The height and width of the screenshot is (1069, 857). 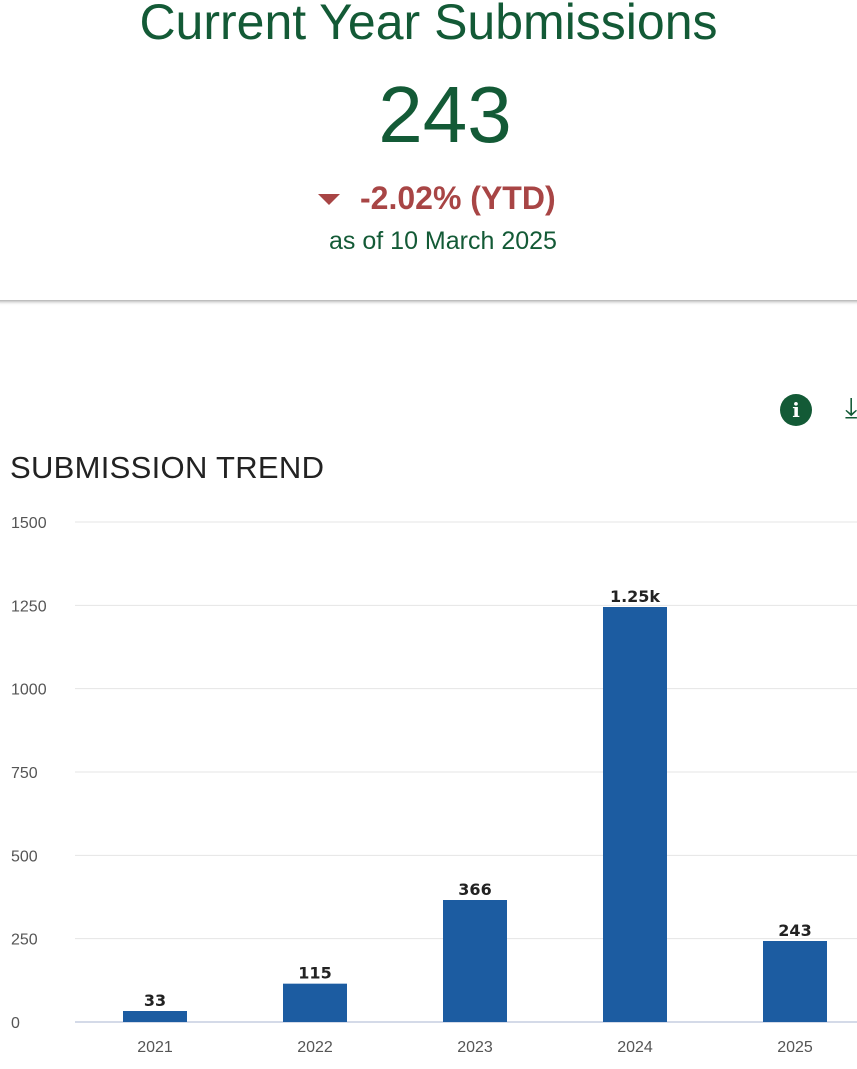 I want to click on download-icon: ⤓, so click(x=851, y=408).